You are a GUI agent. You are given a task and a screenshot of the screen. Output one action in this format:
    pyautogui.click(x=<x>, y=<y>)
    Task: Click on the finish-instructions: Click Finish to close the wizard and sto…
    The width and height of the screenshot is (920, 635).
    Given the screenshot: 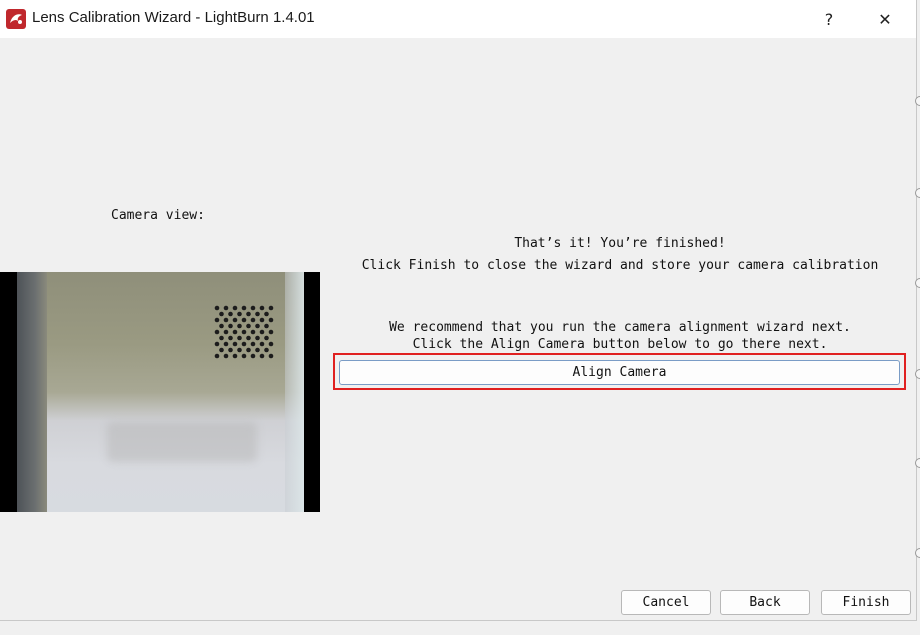 What is the action you would take?
    pyautogui.click(x=620, y=265)
    